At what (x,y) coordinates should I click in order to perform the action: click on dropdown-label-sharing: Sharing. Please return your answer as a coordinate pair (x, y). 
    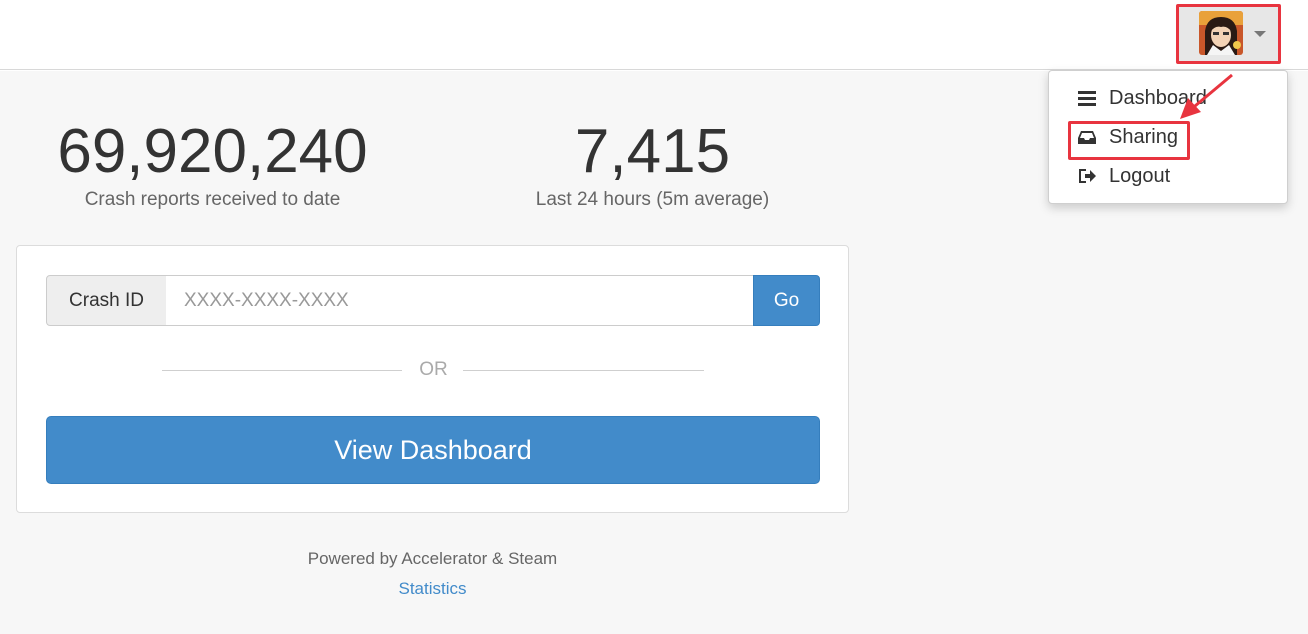
    Looking at the image, I should click on (1143, 137).